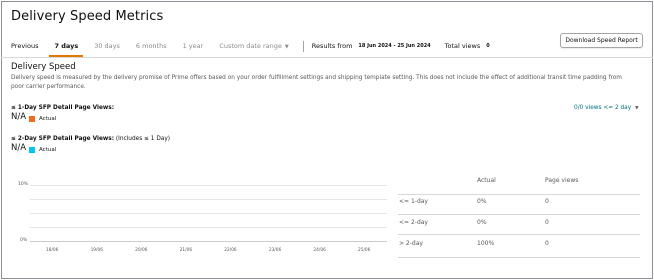 This screenshot has height=280, width=654. What do you see at coordinates (142, 139) in the screenshot?
I see `two-day-views-note: (Includes ≤ 1 Day)` at bounding box center [142, 139].